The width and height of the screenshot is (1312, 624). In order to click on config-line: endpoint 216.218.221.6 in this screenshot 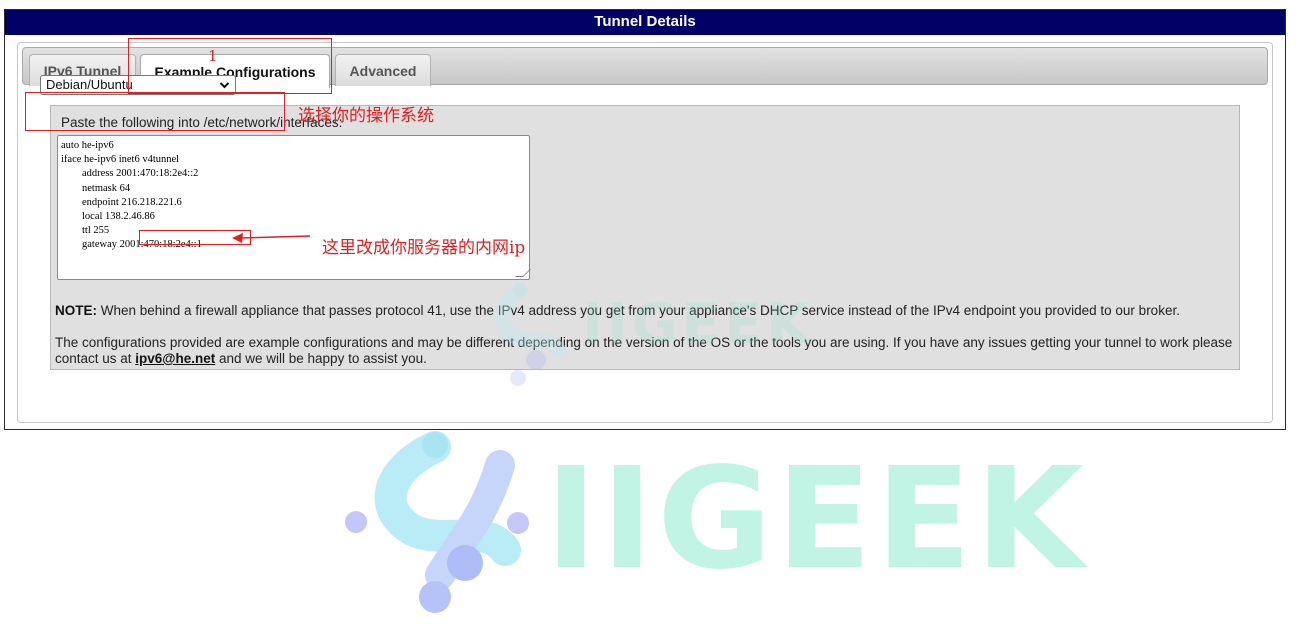, I will do `click(121, 202)`.